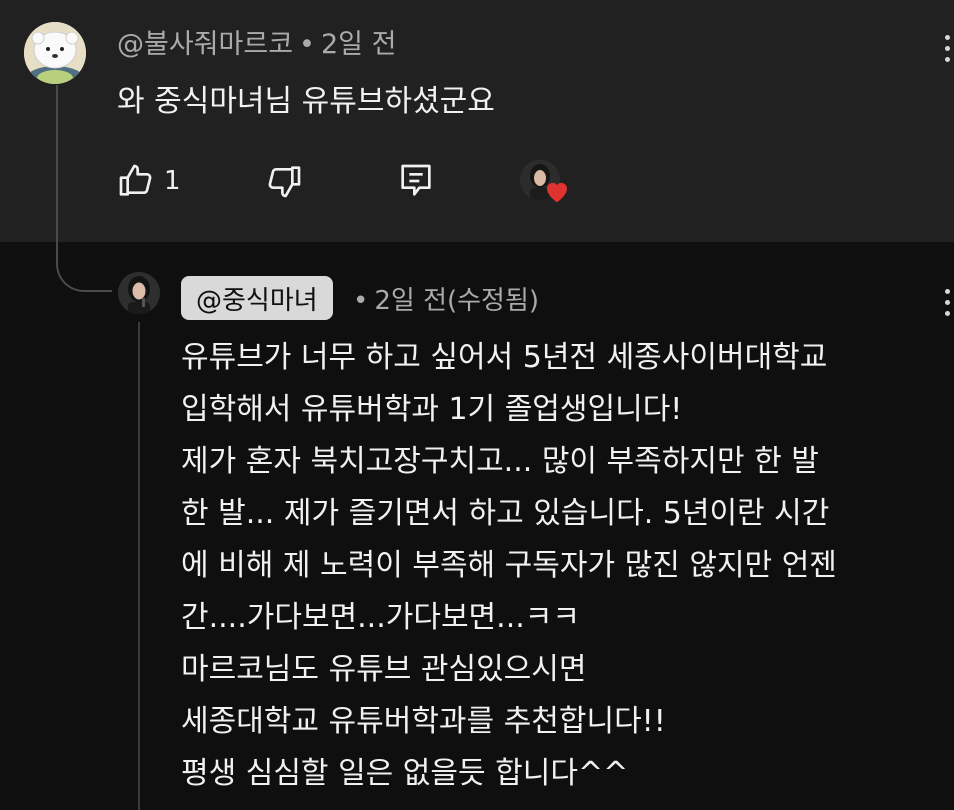  I want to click on reply-text-line: 평생 심심할 일은 없을듯 합니다^^, so click(405, 773).